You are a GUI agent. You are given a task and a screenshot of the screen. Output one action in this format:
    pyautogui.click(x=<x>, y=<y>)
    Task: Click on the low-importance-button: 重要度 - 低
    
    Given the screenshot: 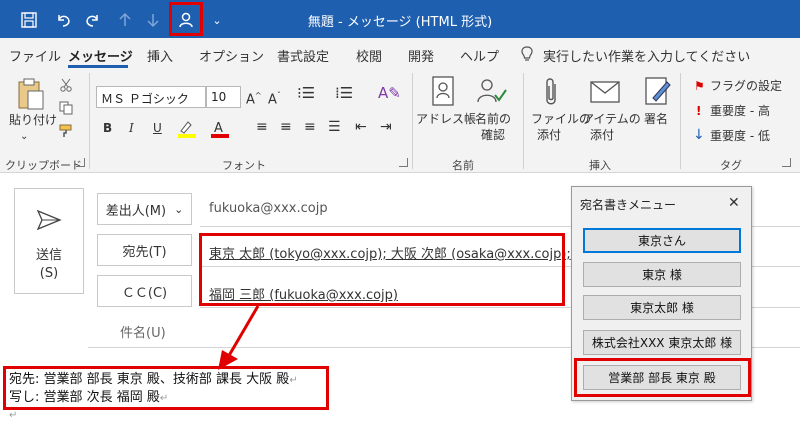 What is the action you would take?
    pyautogui.click(x=740, y=136)
    